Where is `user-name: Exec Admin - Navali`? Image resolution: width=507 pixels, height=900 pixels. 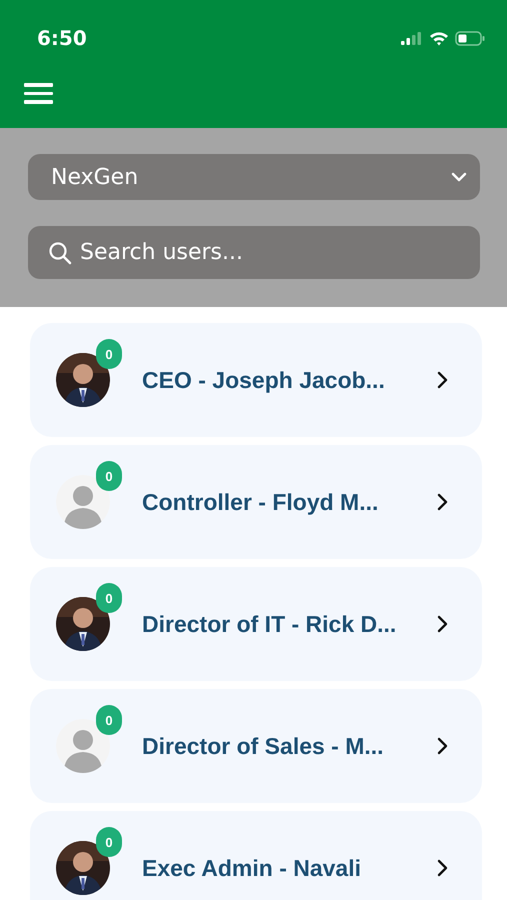 user-name: Exec Admin - Navali is located at coordinates (252, 868).